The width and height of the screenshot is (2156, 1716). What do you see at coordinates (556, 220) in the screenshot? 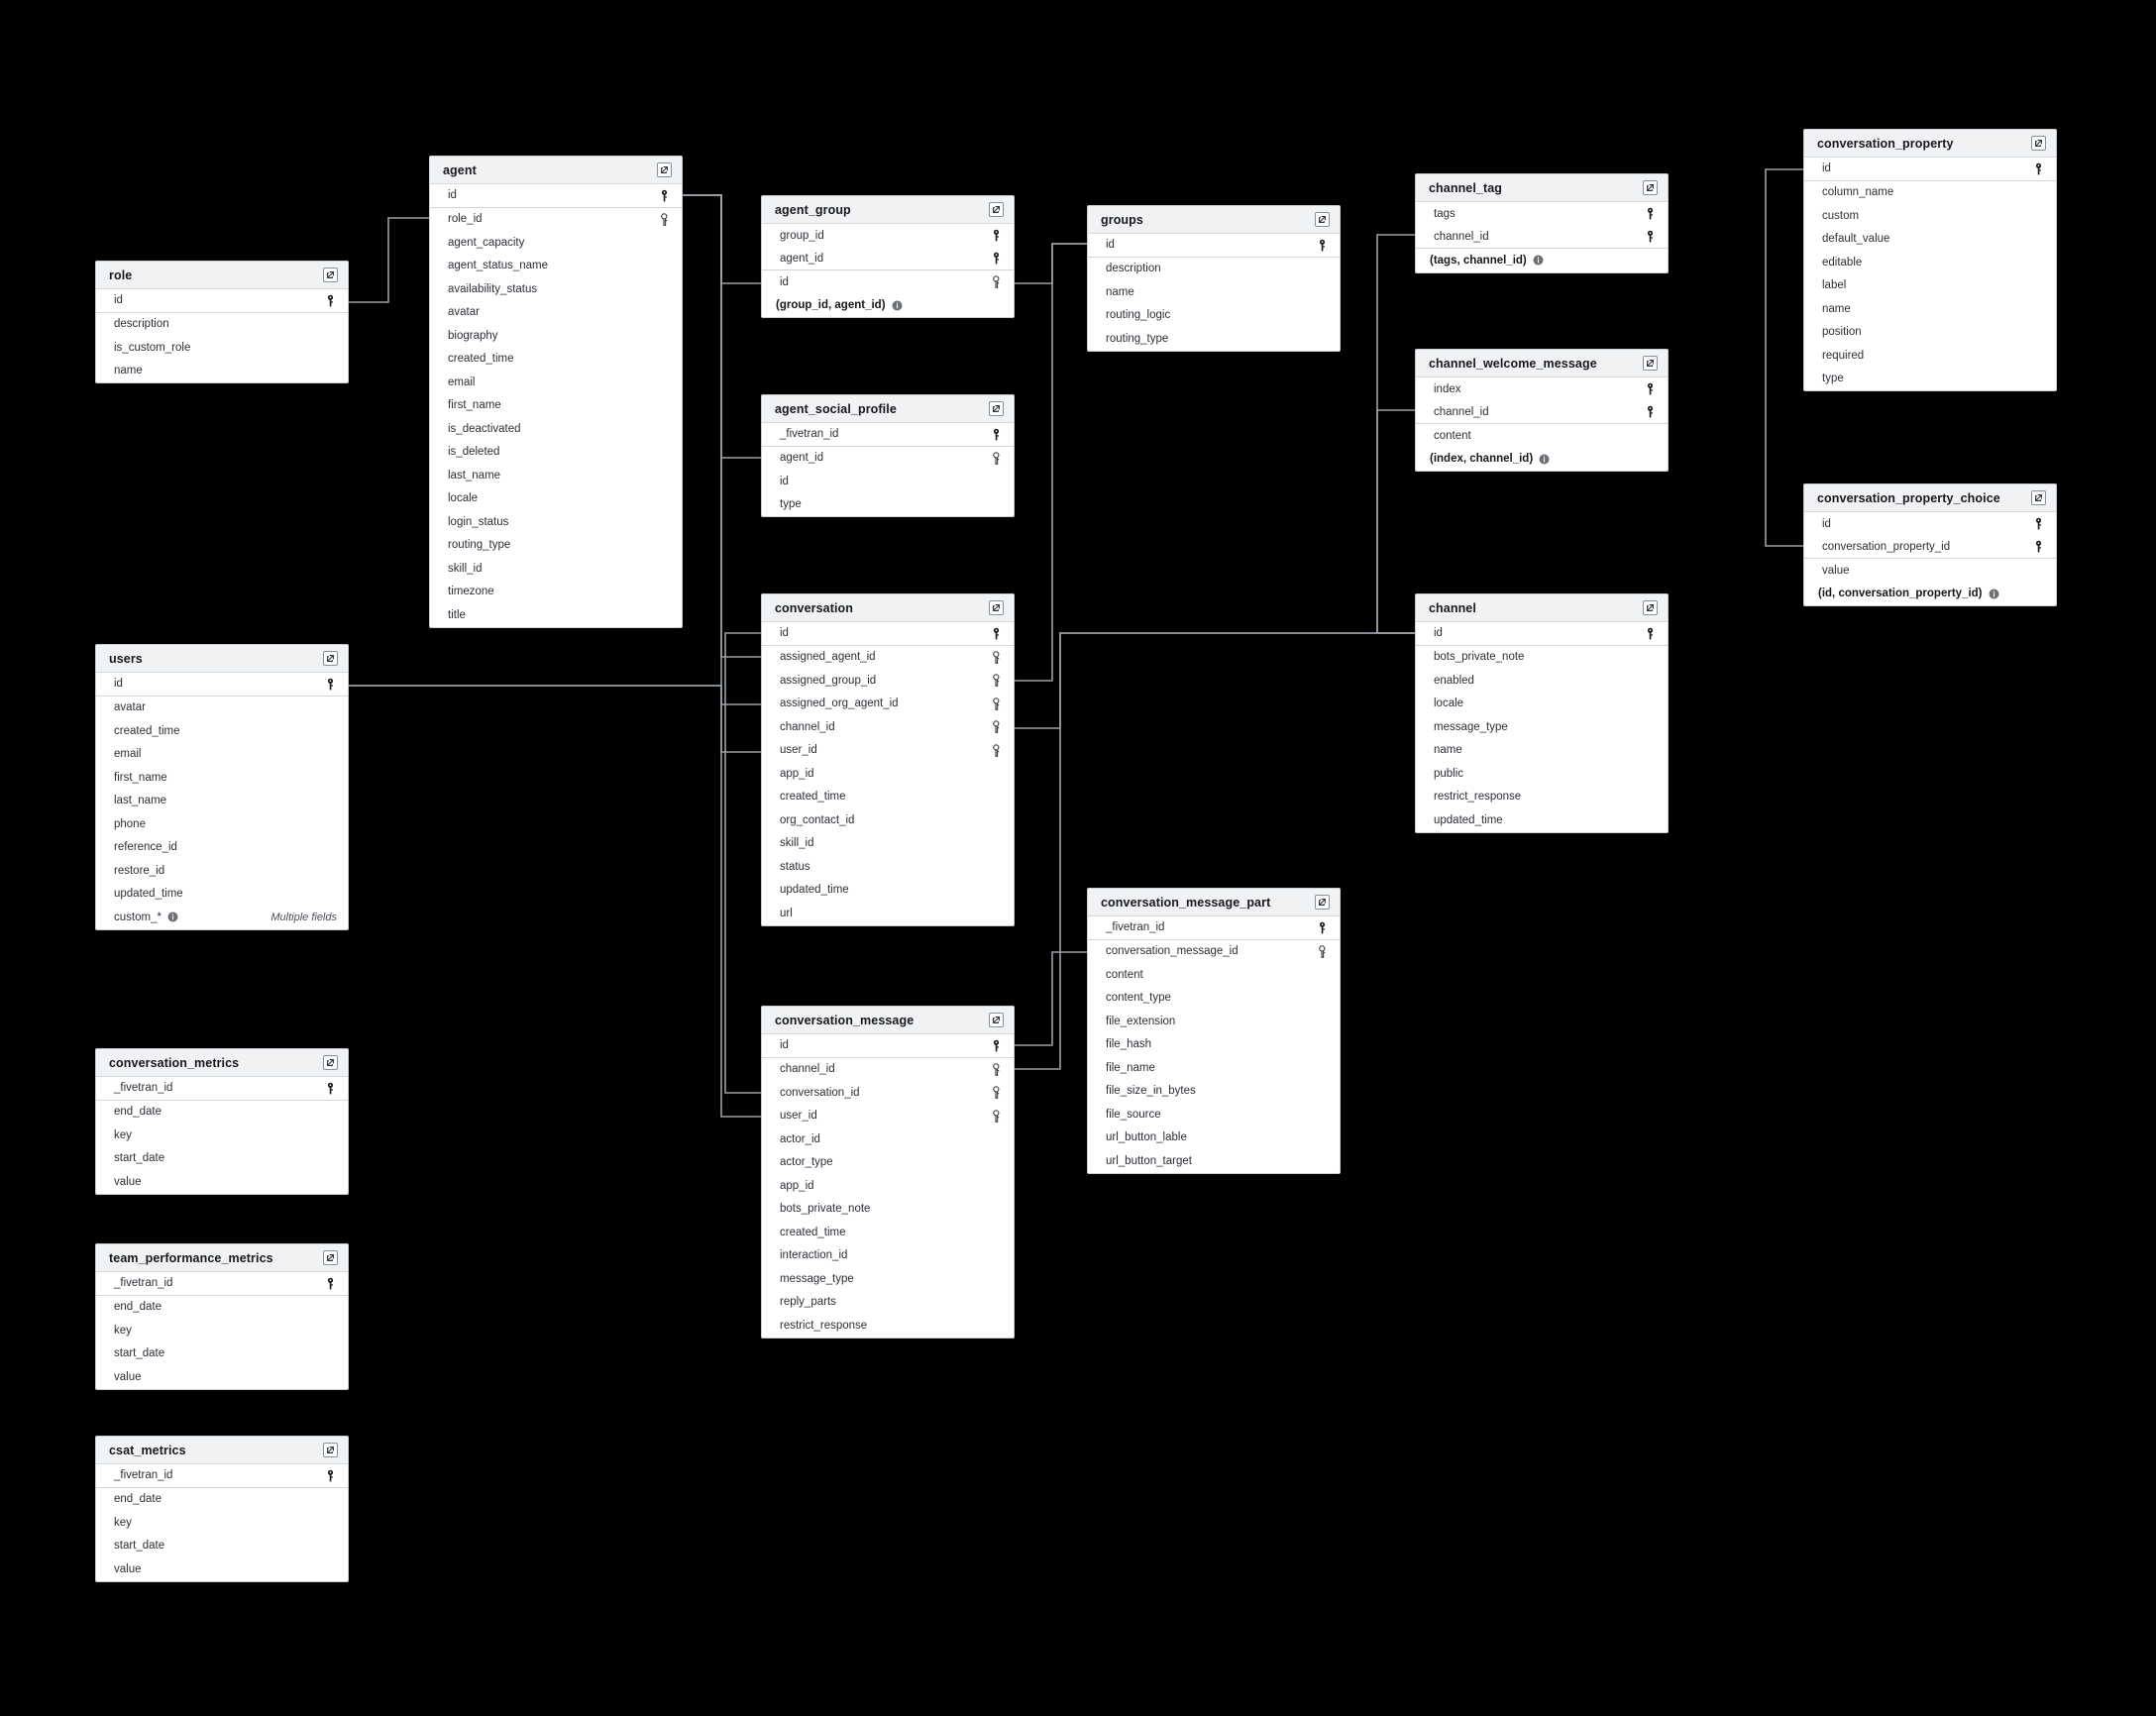
I see `column-row: role_id` at bounding box center [556, 220].